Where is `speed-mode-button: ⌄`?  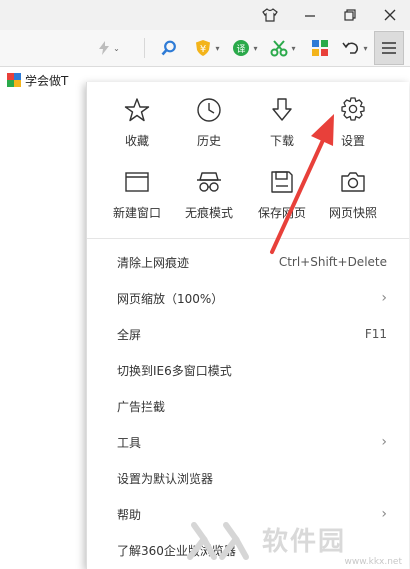 speed-mode-button: ⌄ is located at coordinates (109, 48).